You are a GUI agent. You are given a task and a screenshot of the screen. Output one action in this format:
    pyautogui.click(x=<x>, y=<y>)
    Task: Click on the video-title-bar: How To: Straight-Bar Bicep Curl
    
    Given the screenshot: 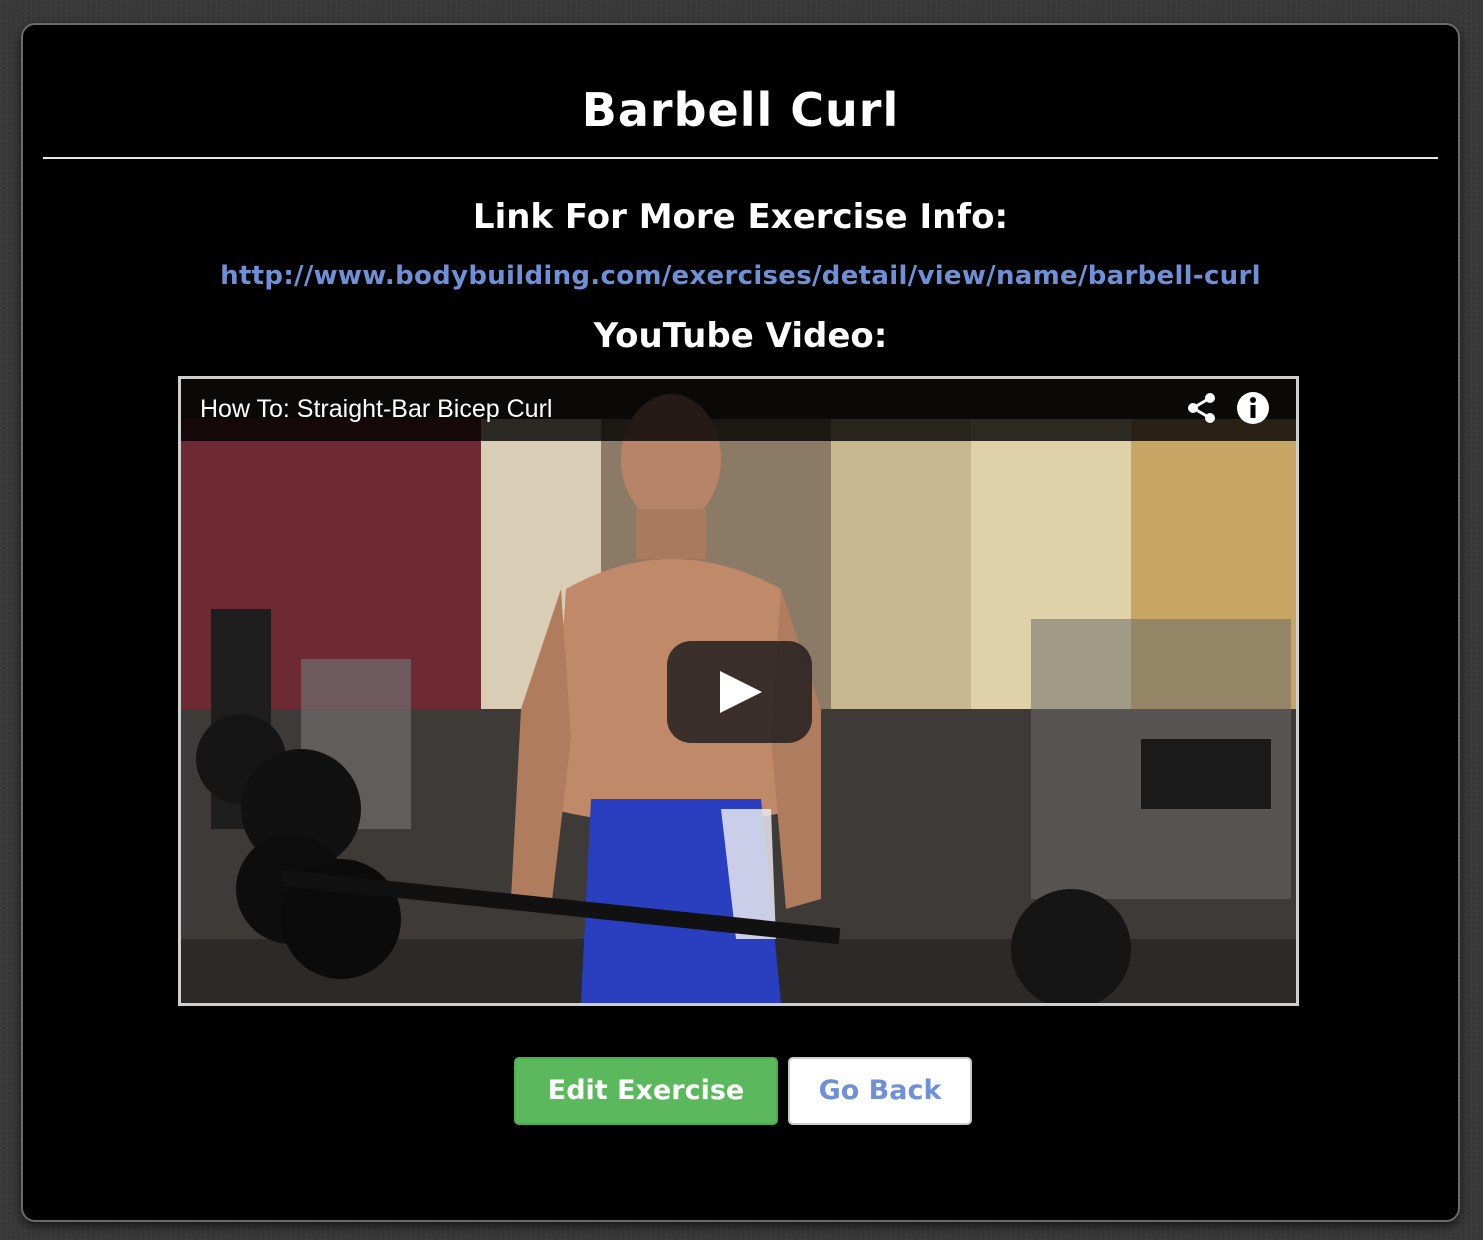 What is the action you would take?
    pyautogui.click(x=738, y=410)
    